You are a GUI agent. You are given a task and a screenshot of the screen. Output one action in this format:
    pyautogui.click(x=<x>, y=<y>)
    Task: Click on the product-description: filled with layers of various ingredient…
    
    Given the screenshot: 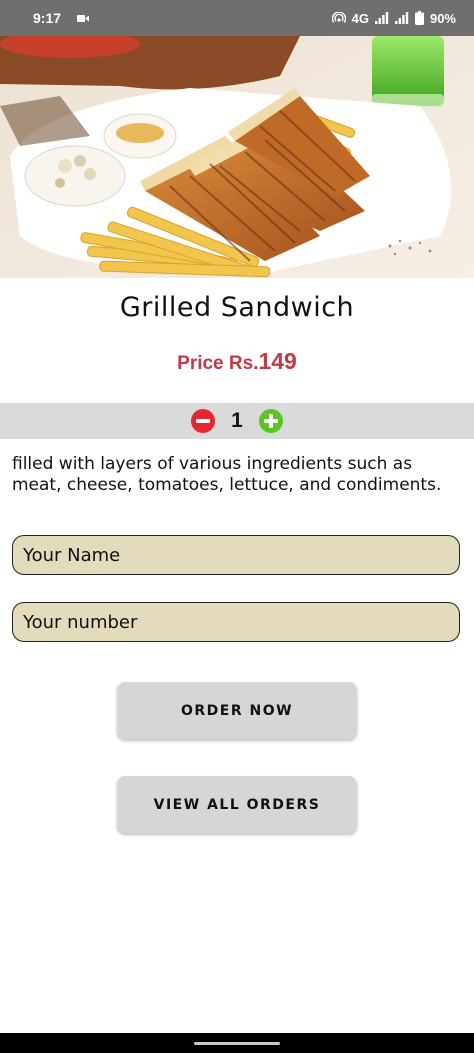 What is the action you would take?
    pyautogui.click(x=227, y=474)
    